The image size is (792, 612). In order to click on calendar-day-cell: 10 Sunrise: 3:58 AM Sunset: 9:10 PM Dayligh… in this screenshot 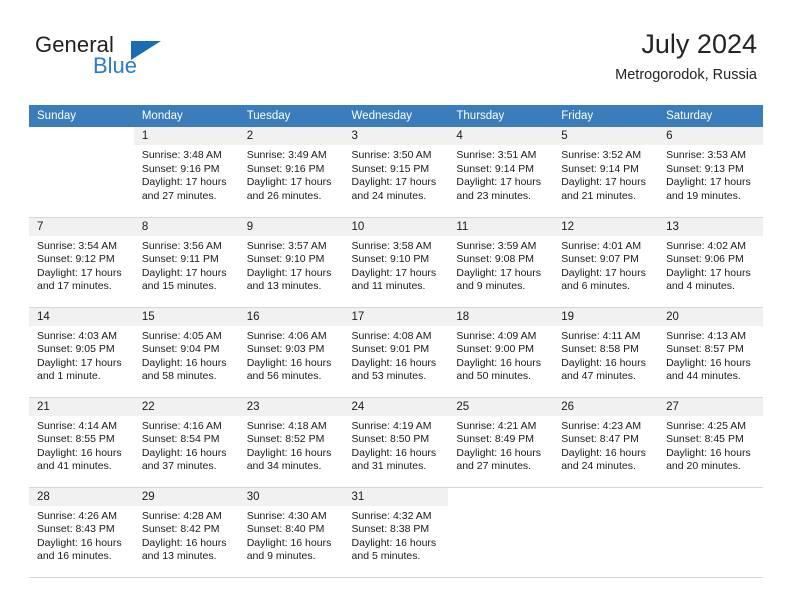, I will do `click(396, 262)`.